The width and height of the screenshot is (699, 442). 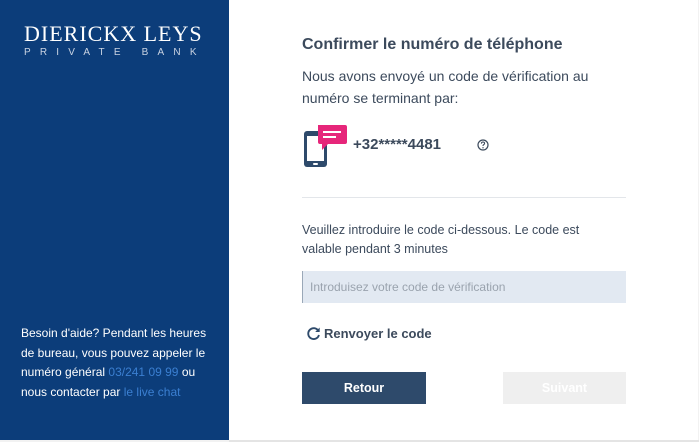 I want to click on next-button: Suivant, so click(x=564, y=388).